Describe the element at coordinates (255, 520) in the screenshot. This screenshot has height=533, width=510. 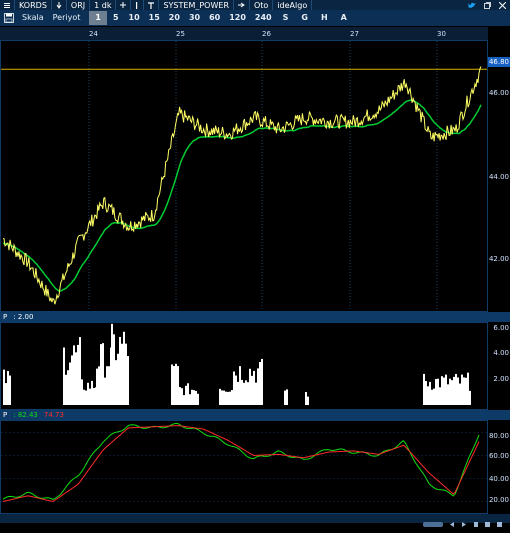
I see `bottom-scrollbar` at that location.